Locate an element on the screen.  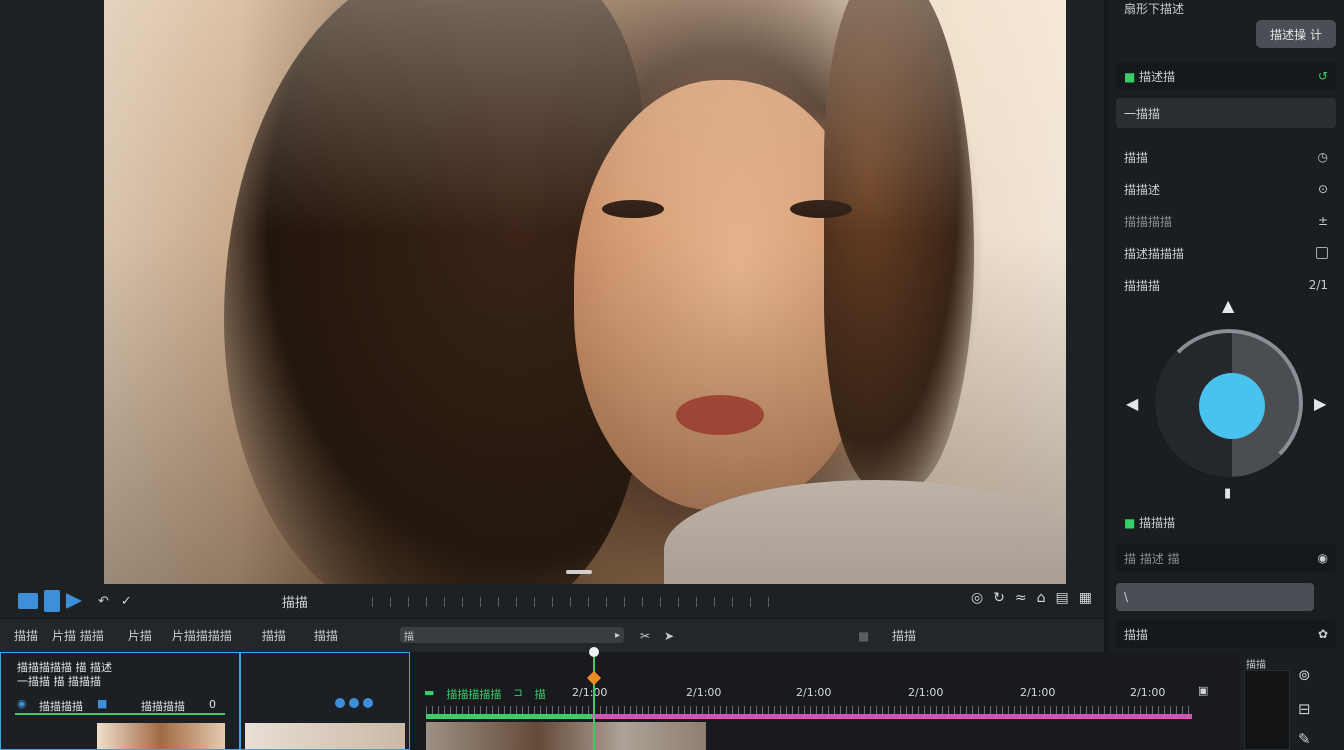
blank-icon: ■ is located at coordinates (863, 636).